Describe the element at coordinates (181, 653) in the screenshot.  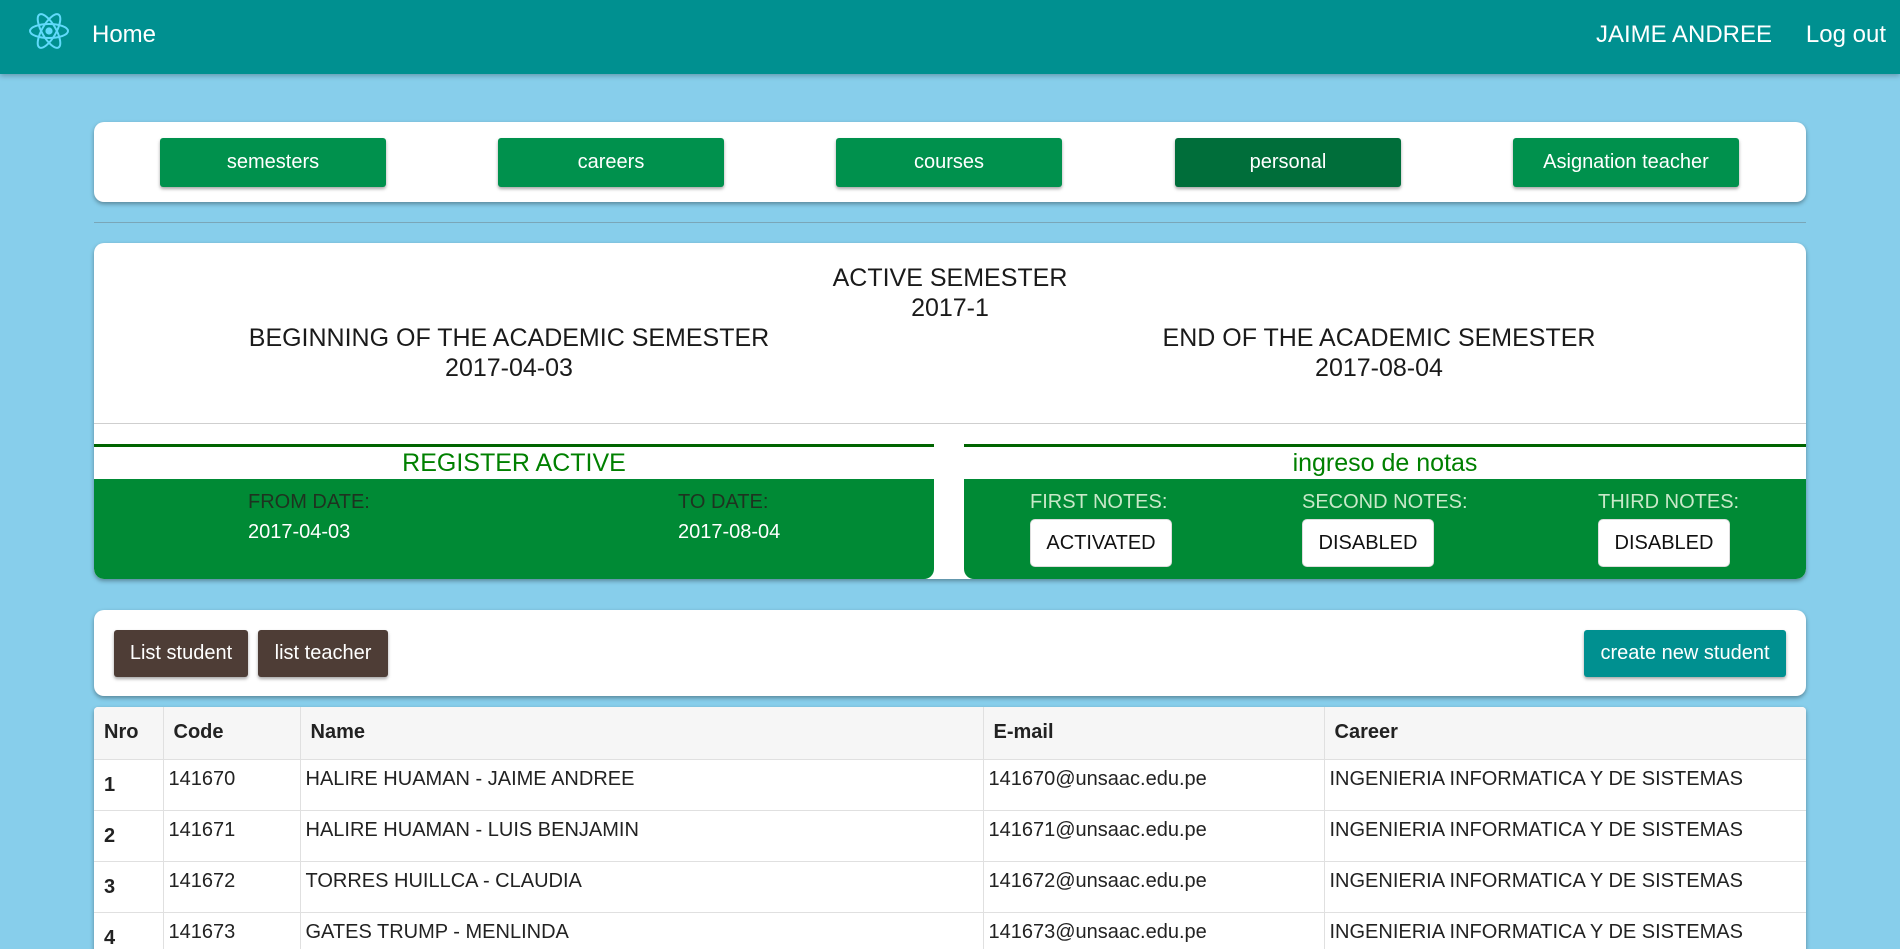
I see `list-student-button: List student` at that location.